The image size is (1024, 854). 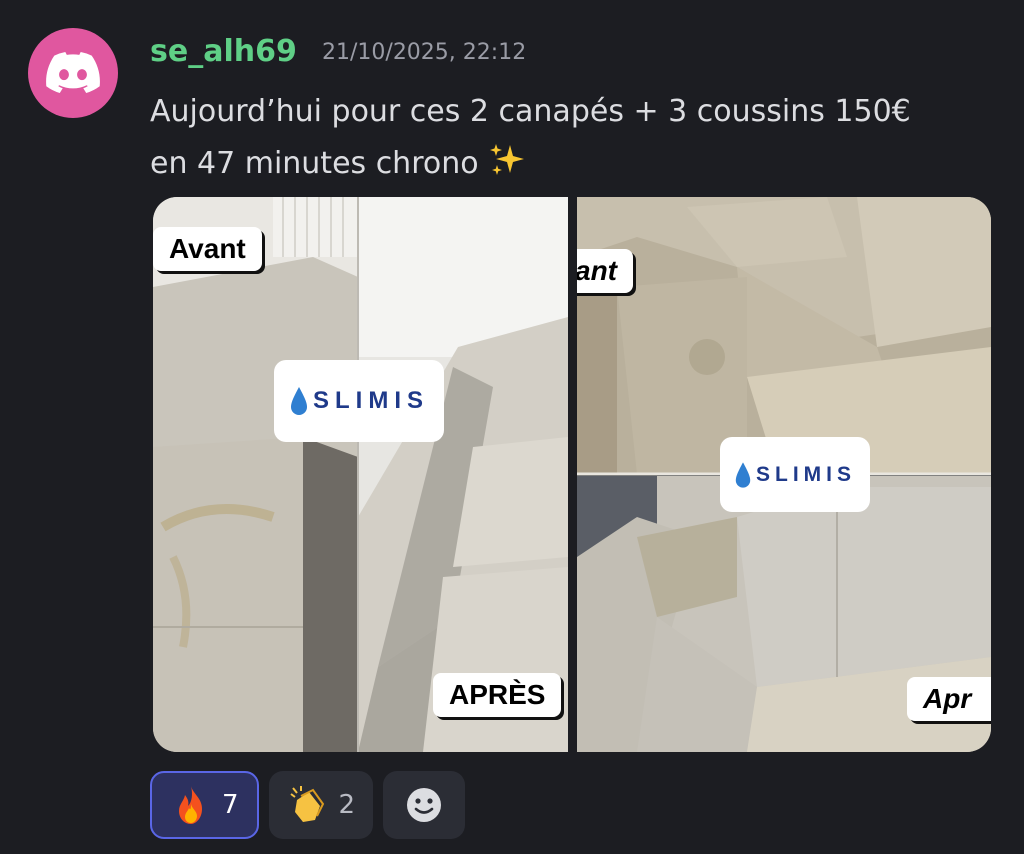 I want to click on add-reaction-smiley-icon, so click(x=424, y=805).